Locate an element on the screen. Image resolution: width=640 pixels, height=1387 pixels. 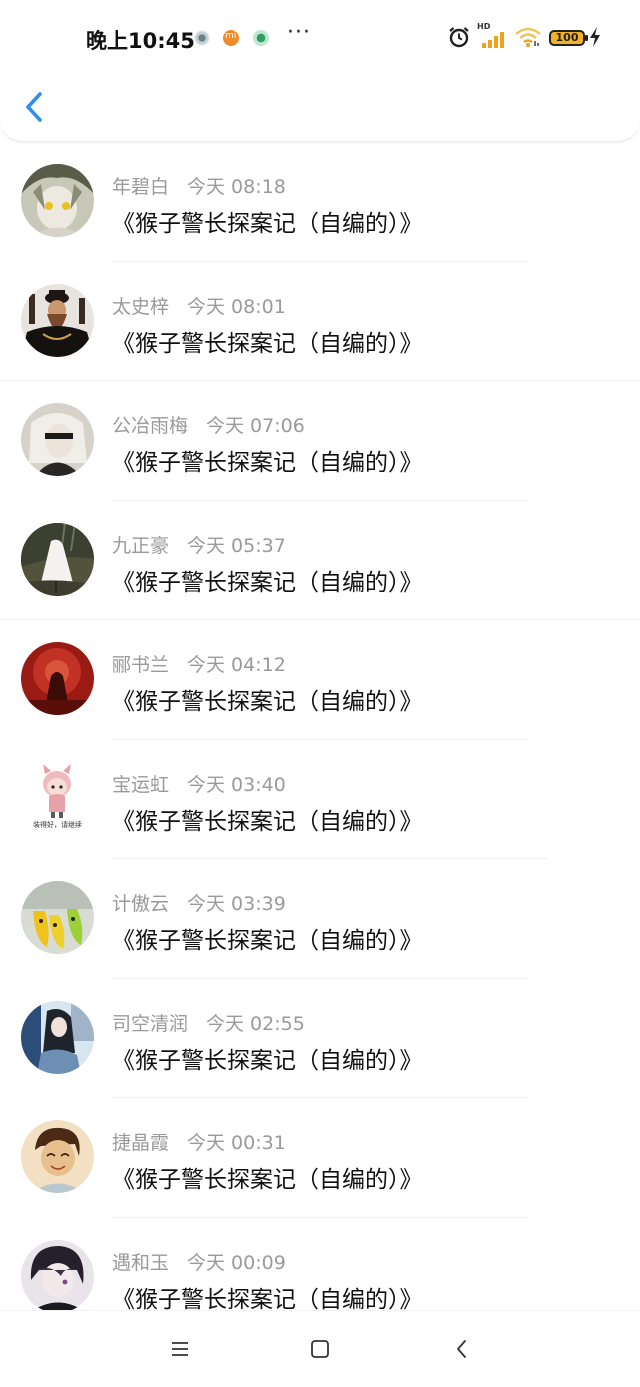
battery-level: 100 is located at coordinates (567, 37).